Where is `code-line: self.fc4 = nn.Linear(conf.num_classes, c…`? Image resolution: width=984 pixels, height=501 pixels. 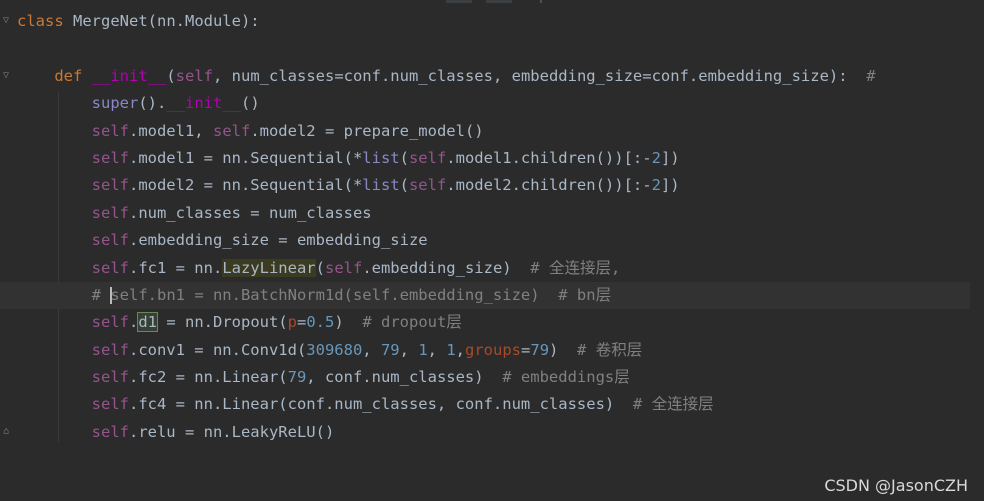
code-line: self.fc4 = nn.Linear(conf.num_classes, c… is located at coordinates (492, 404).